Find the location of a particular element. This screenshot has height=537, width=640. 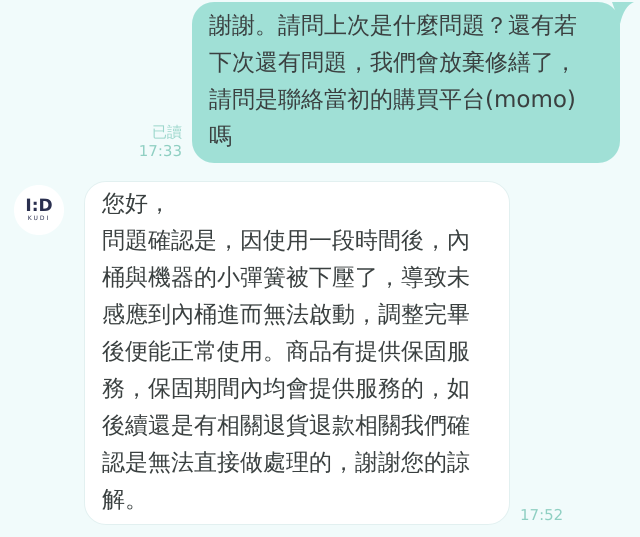

message-text: 嗎 is located at coordinates (220, 137).